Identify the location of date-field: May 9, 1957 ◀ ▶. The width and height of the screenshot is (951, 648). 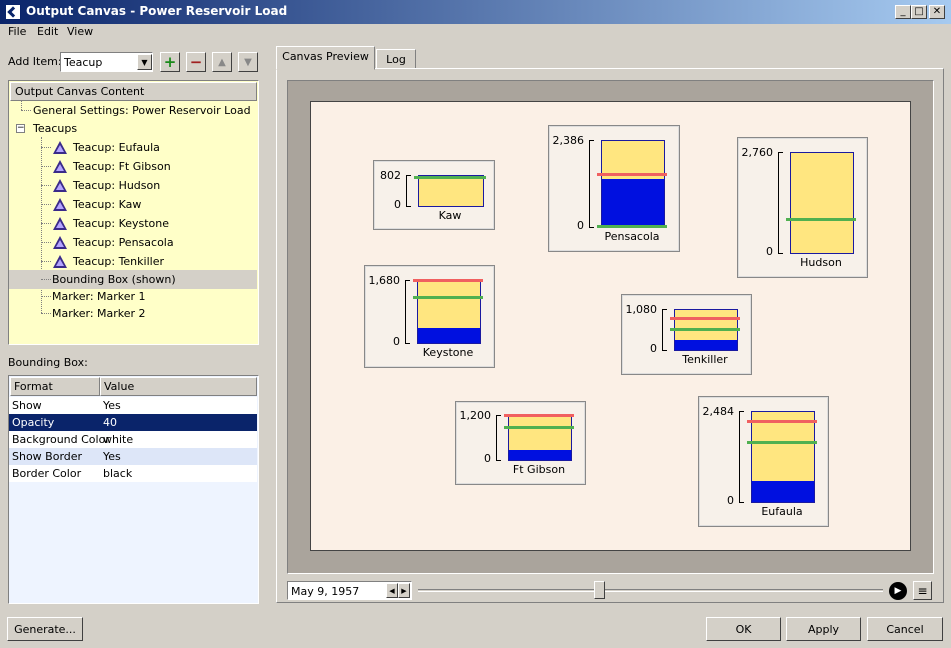
(349, 590).